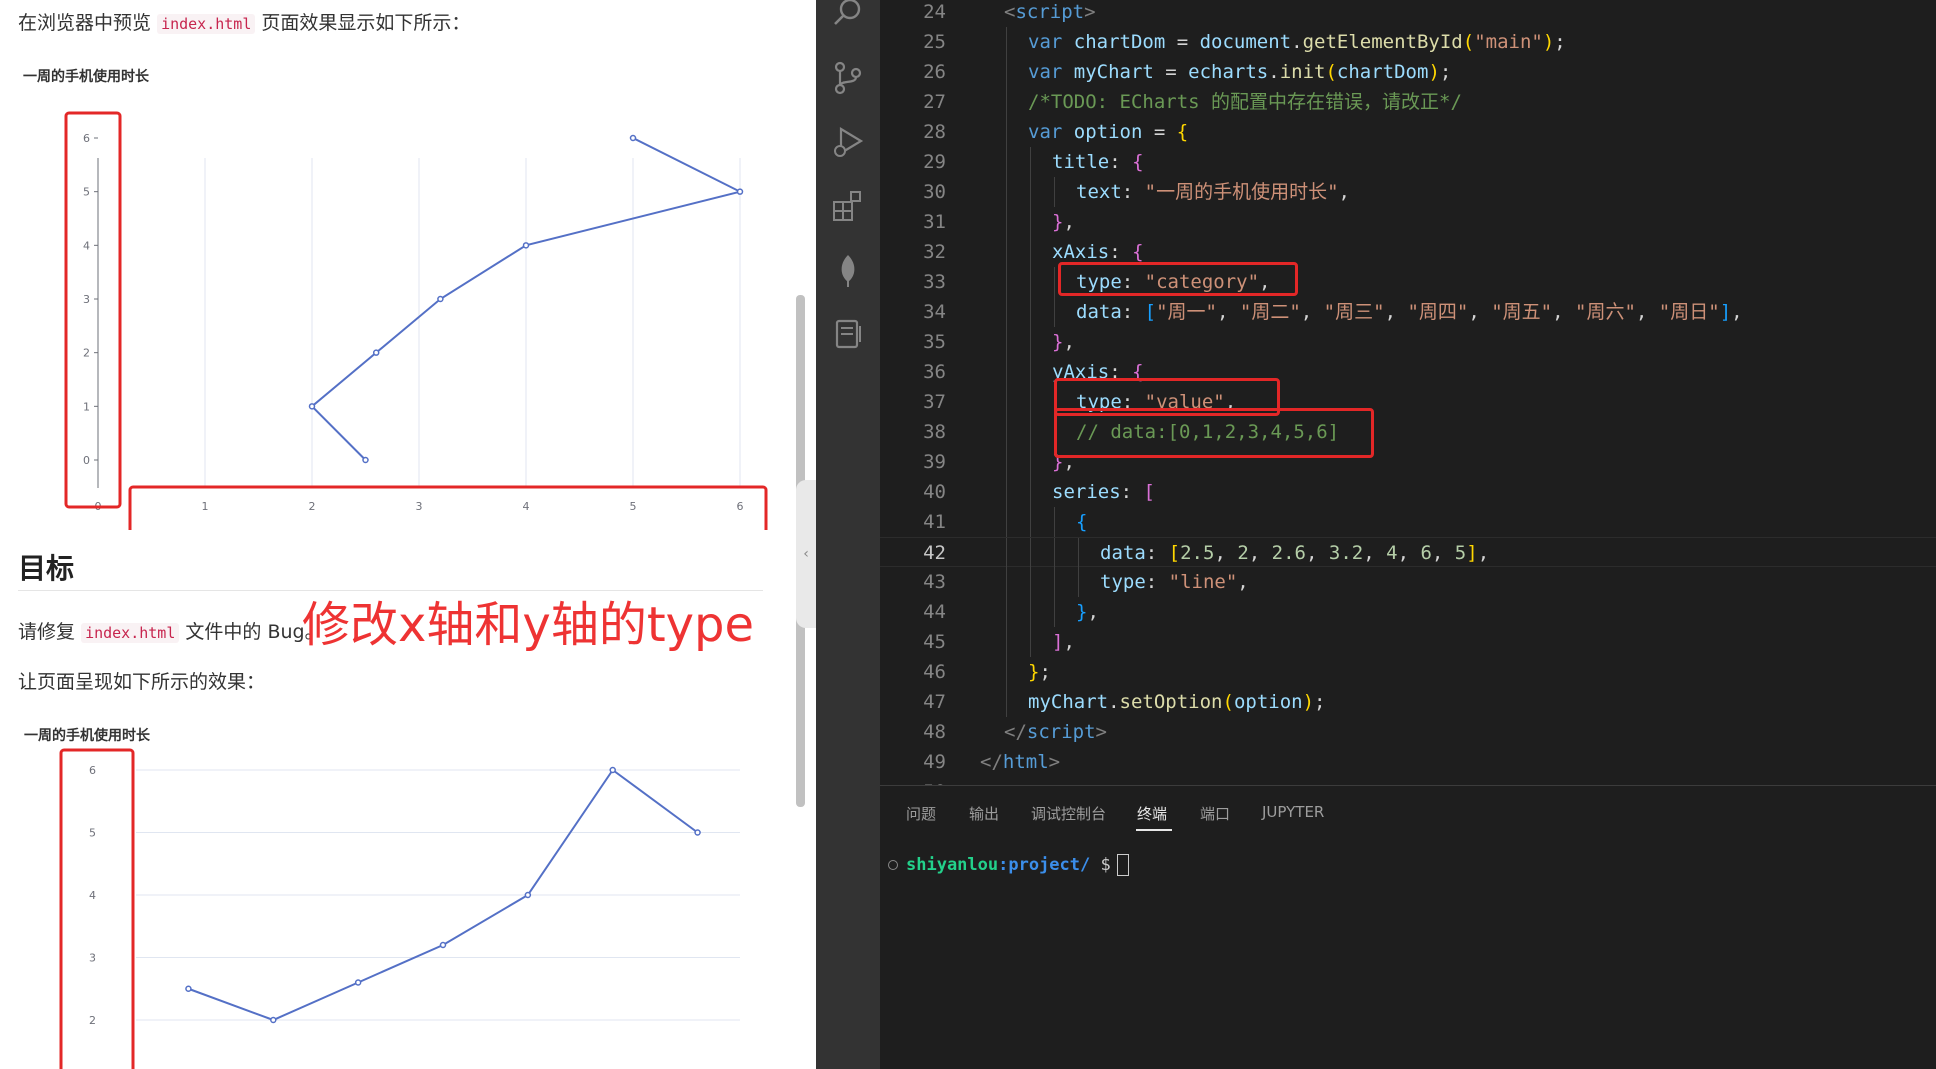 The height and width of the screenshot is (1069, 1936). What do you see at coordinates (1274, 72) in the screenshot?
I see `code-token: .` at bounding box center [1274, 72].